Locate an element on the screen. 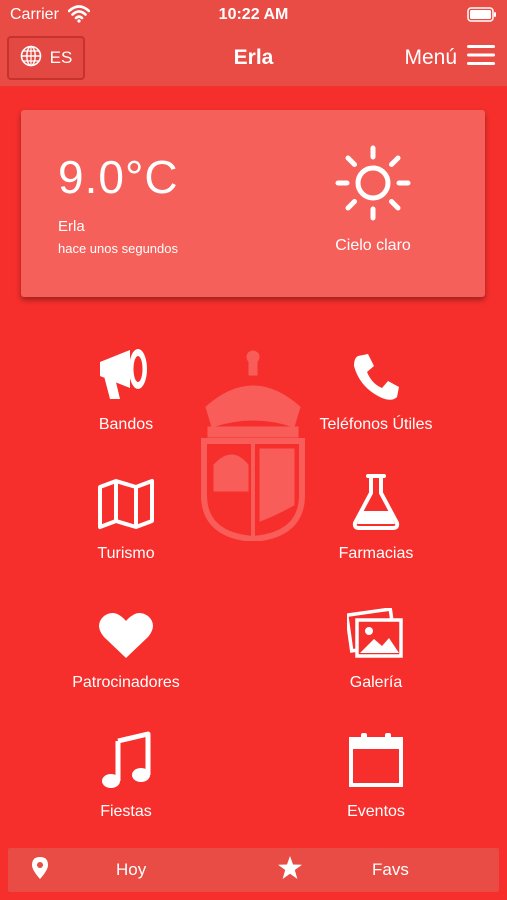 The width and height of the screenshot is (507, 900). grid-label: Patrocinadores is located at coordinates (126, 682).